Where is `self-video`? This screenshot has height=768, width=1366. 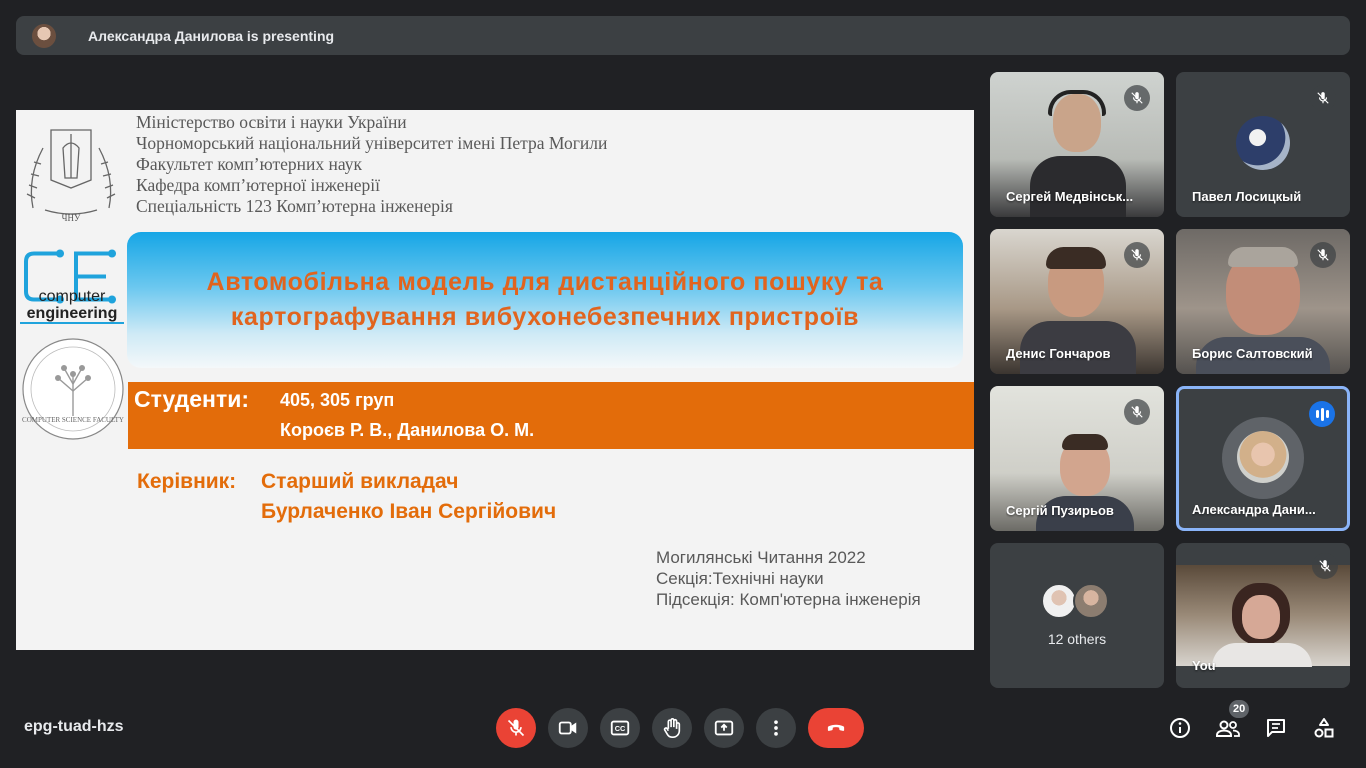 self-video is located at coordinates (1263, 616).